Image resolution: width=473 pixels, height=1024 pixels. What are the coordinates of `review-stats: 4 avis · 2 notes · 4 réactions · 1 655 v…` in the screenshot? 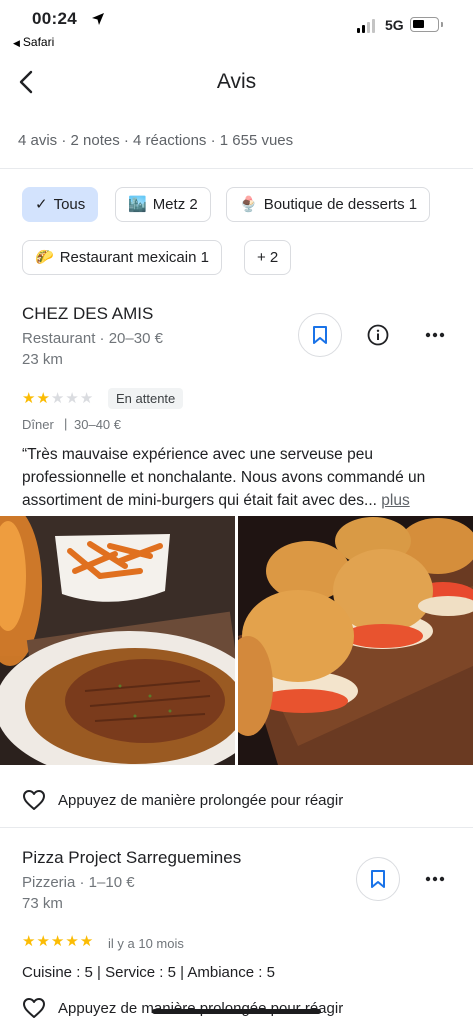 It's located at (156, 140).